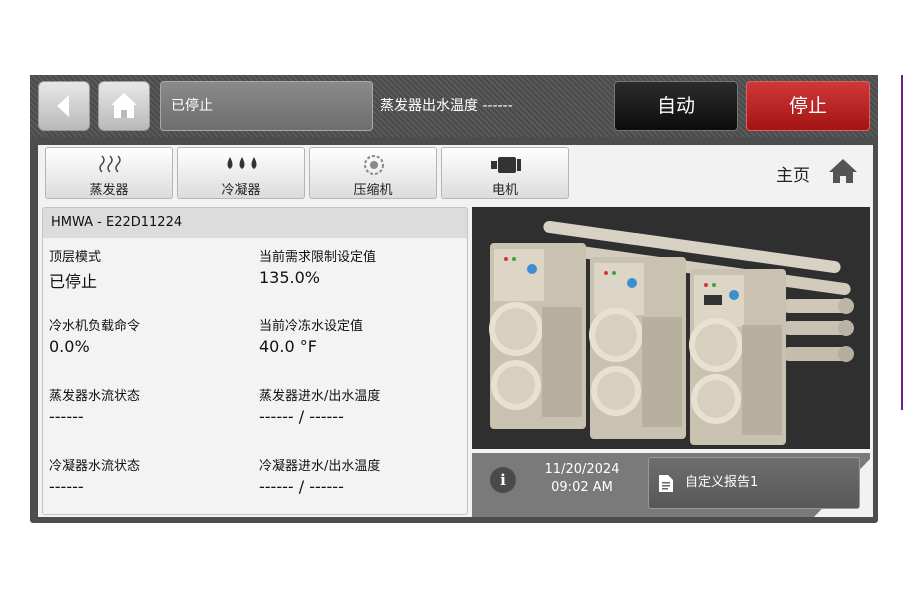 The width and height of the screenshot is (911, 607). I want to click on field-value: 已停止, so click(73, 281).